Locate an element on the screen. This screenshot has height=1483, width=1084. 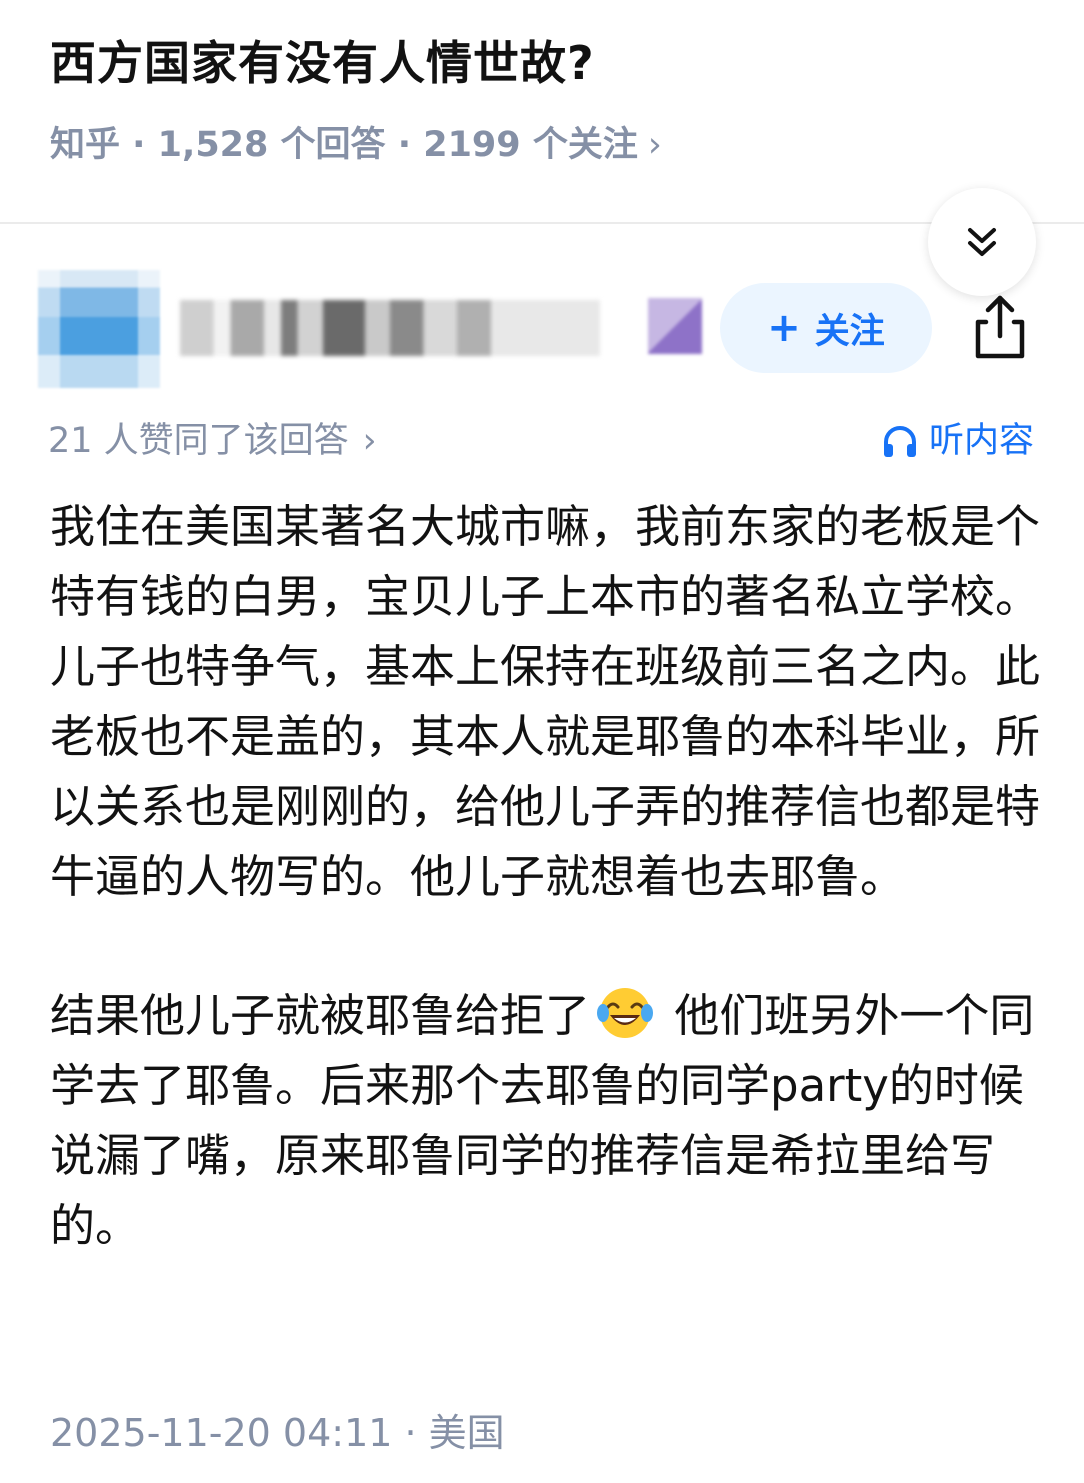
share-icon is located at coordinates (1000, 328).